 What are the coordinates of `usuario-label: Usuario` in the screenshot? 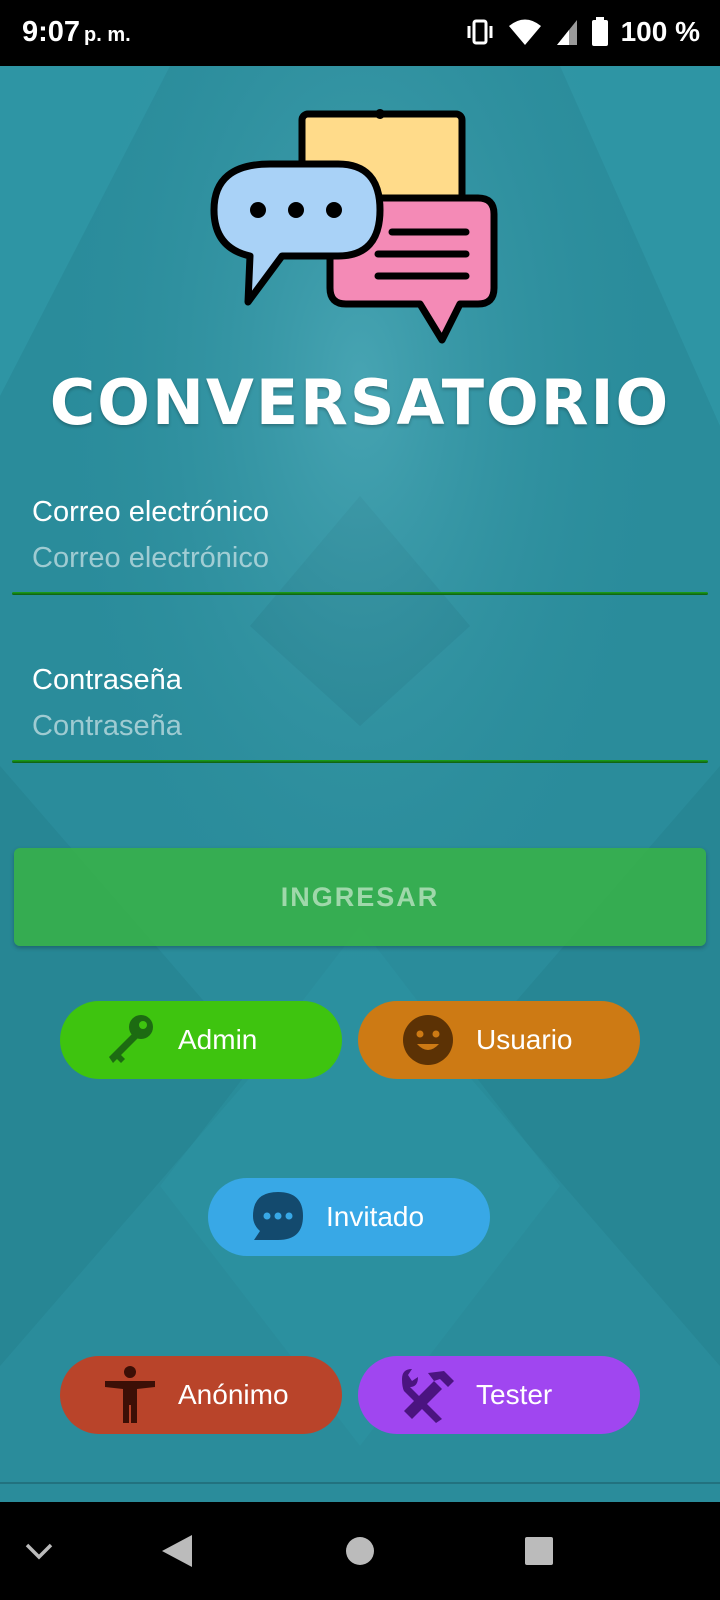 It's located at (524, 1039).